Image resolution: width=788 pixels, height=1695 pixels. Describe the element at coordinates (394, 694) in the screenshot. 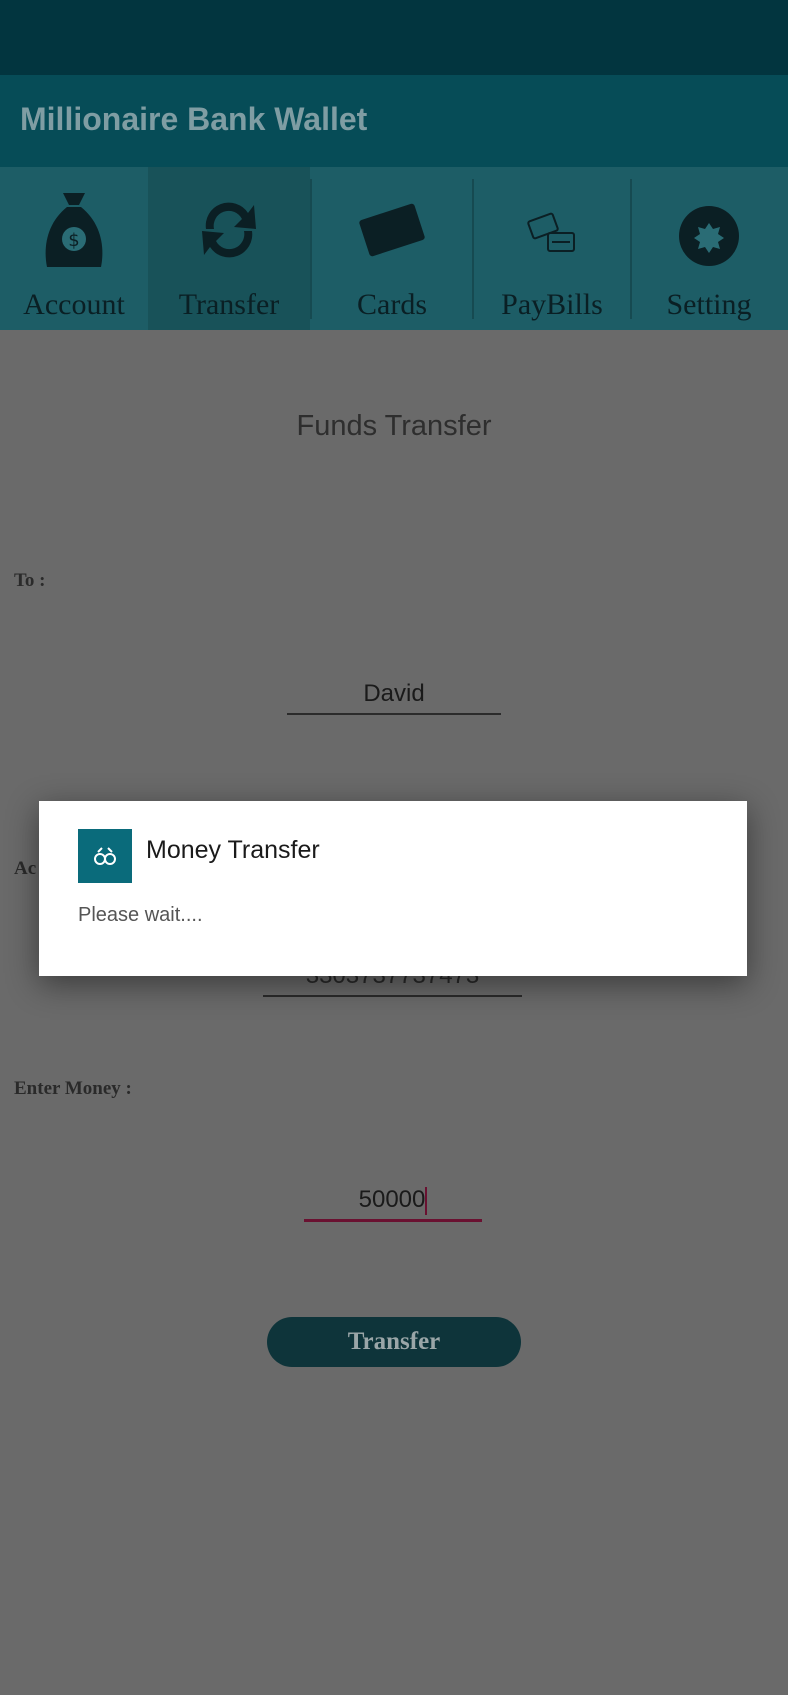

I see `recipient-field: David` at that location.